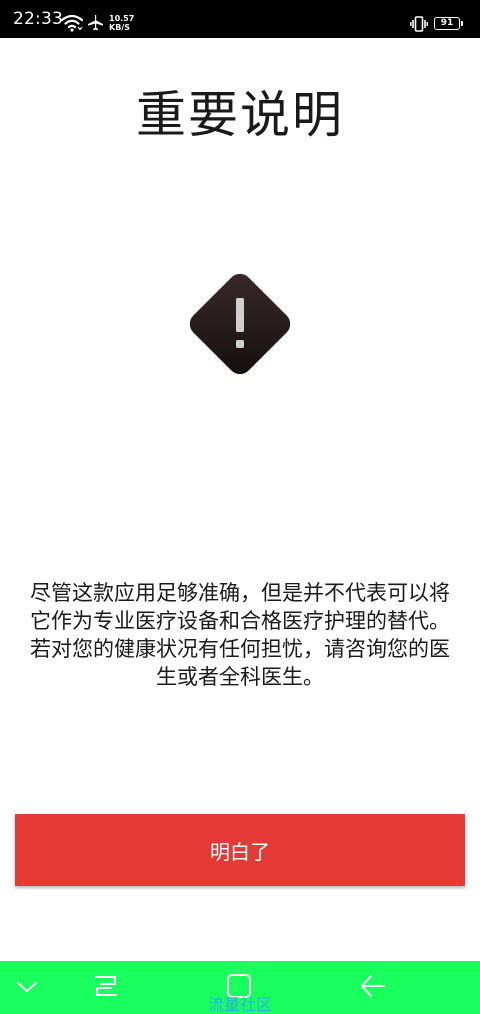 Image resolution: width=480 pixels, height=1014 pixels. I want to click on battery-level: 91, so click(447, 23).